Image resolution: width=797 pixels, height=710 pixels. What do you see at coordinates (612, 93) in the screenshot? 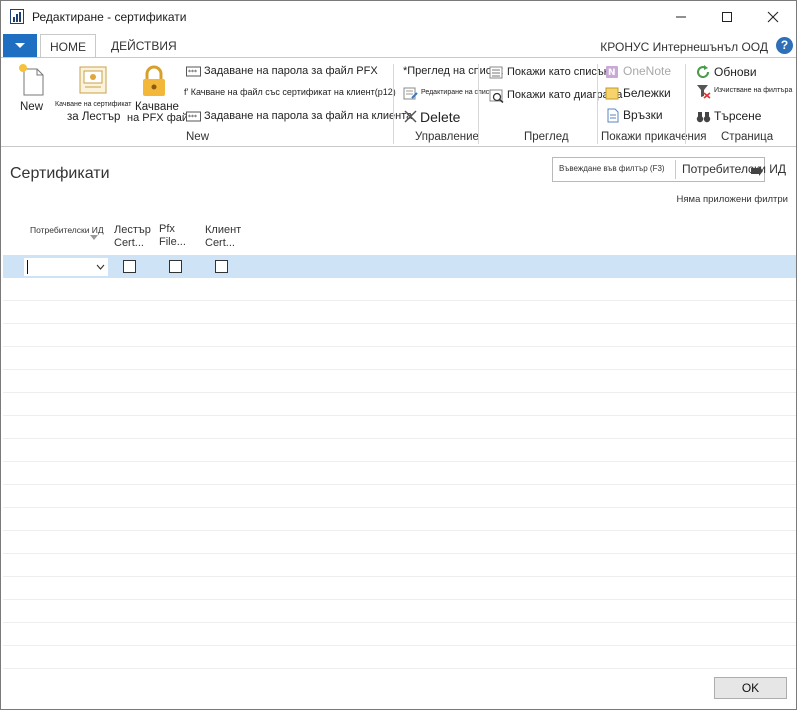
I see `note-icon` at bounding box center [612, 93].